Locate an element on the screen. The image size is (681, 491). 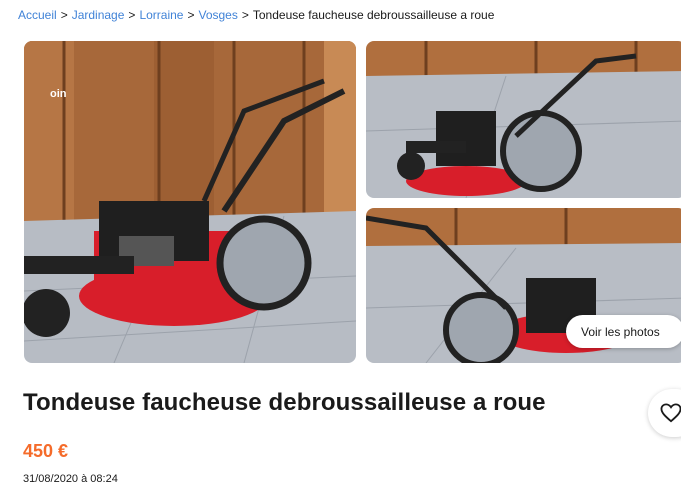
breadcrumb-jardinage: Jardinage is located at coordinates (98, 15).